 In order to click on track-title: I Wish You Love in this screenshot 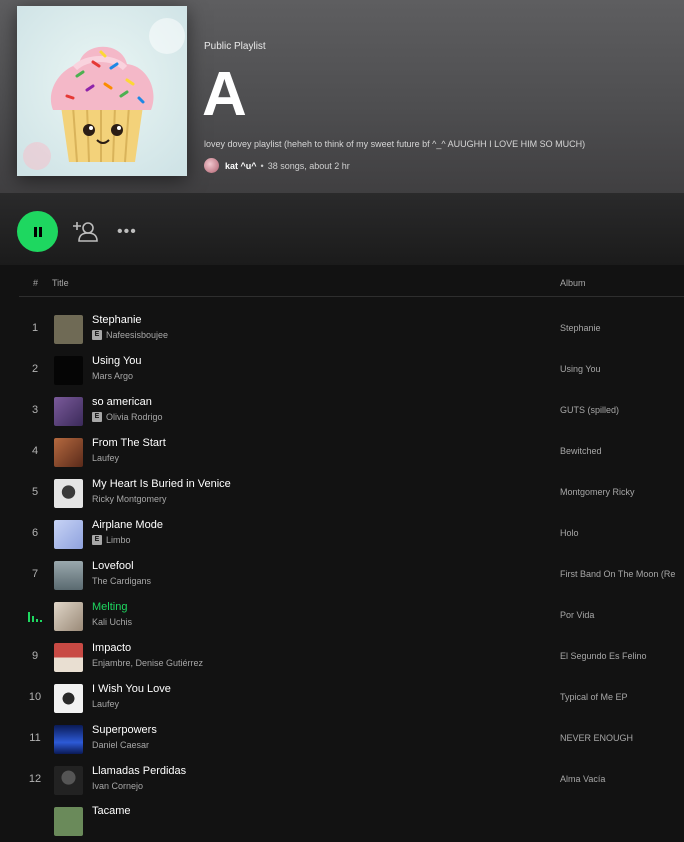, I will do `click(131, 689)`.